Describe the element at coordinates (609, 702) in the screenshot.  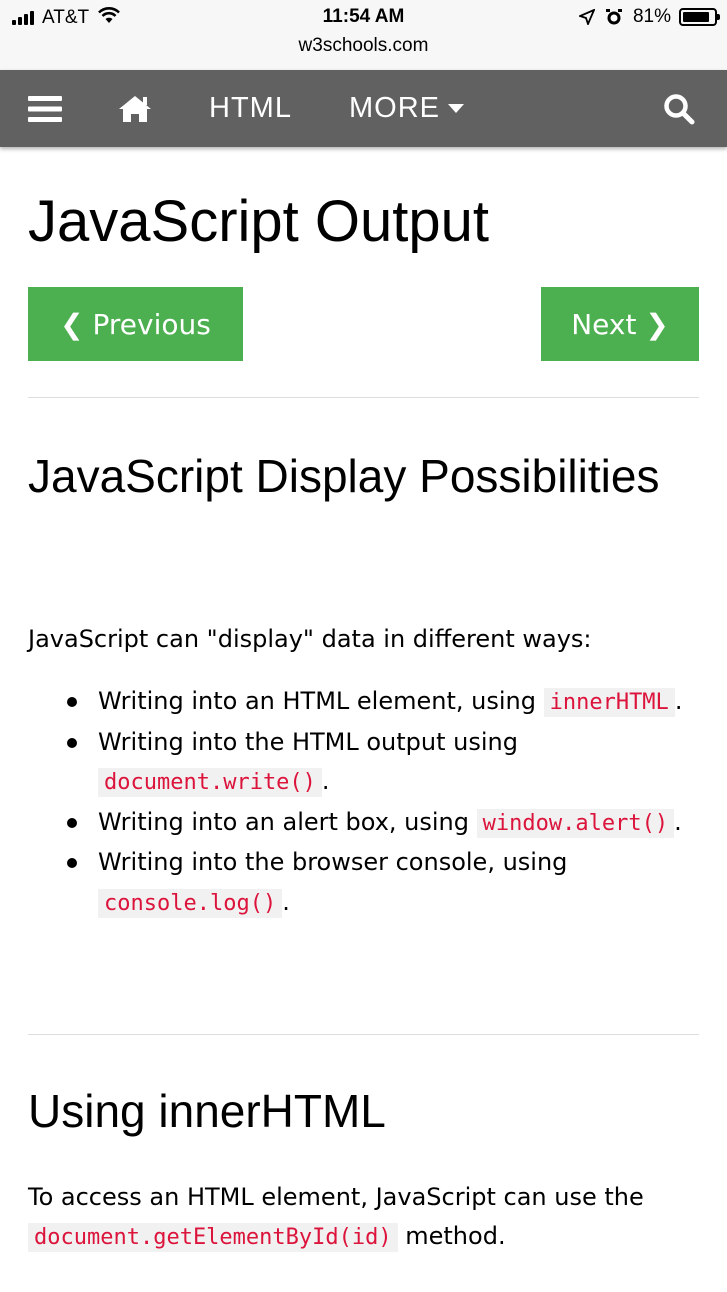
I see `code-snippet: innerHTML` at that location.